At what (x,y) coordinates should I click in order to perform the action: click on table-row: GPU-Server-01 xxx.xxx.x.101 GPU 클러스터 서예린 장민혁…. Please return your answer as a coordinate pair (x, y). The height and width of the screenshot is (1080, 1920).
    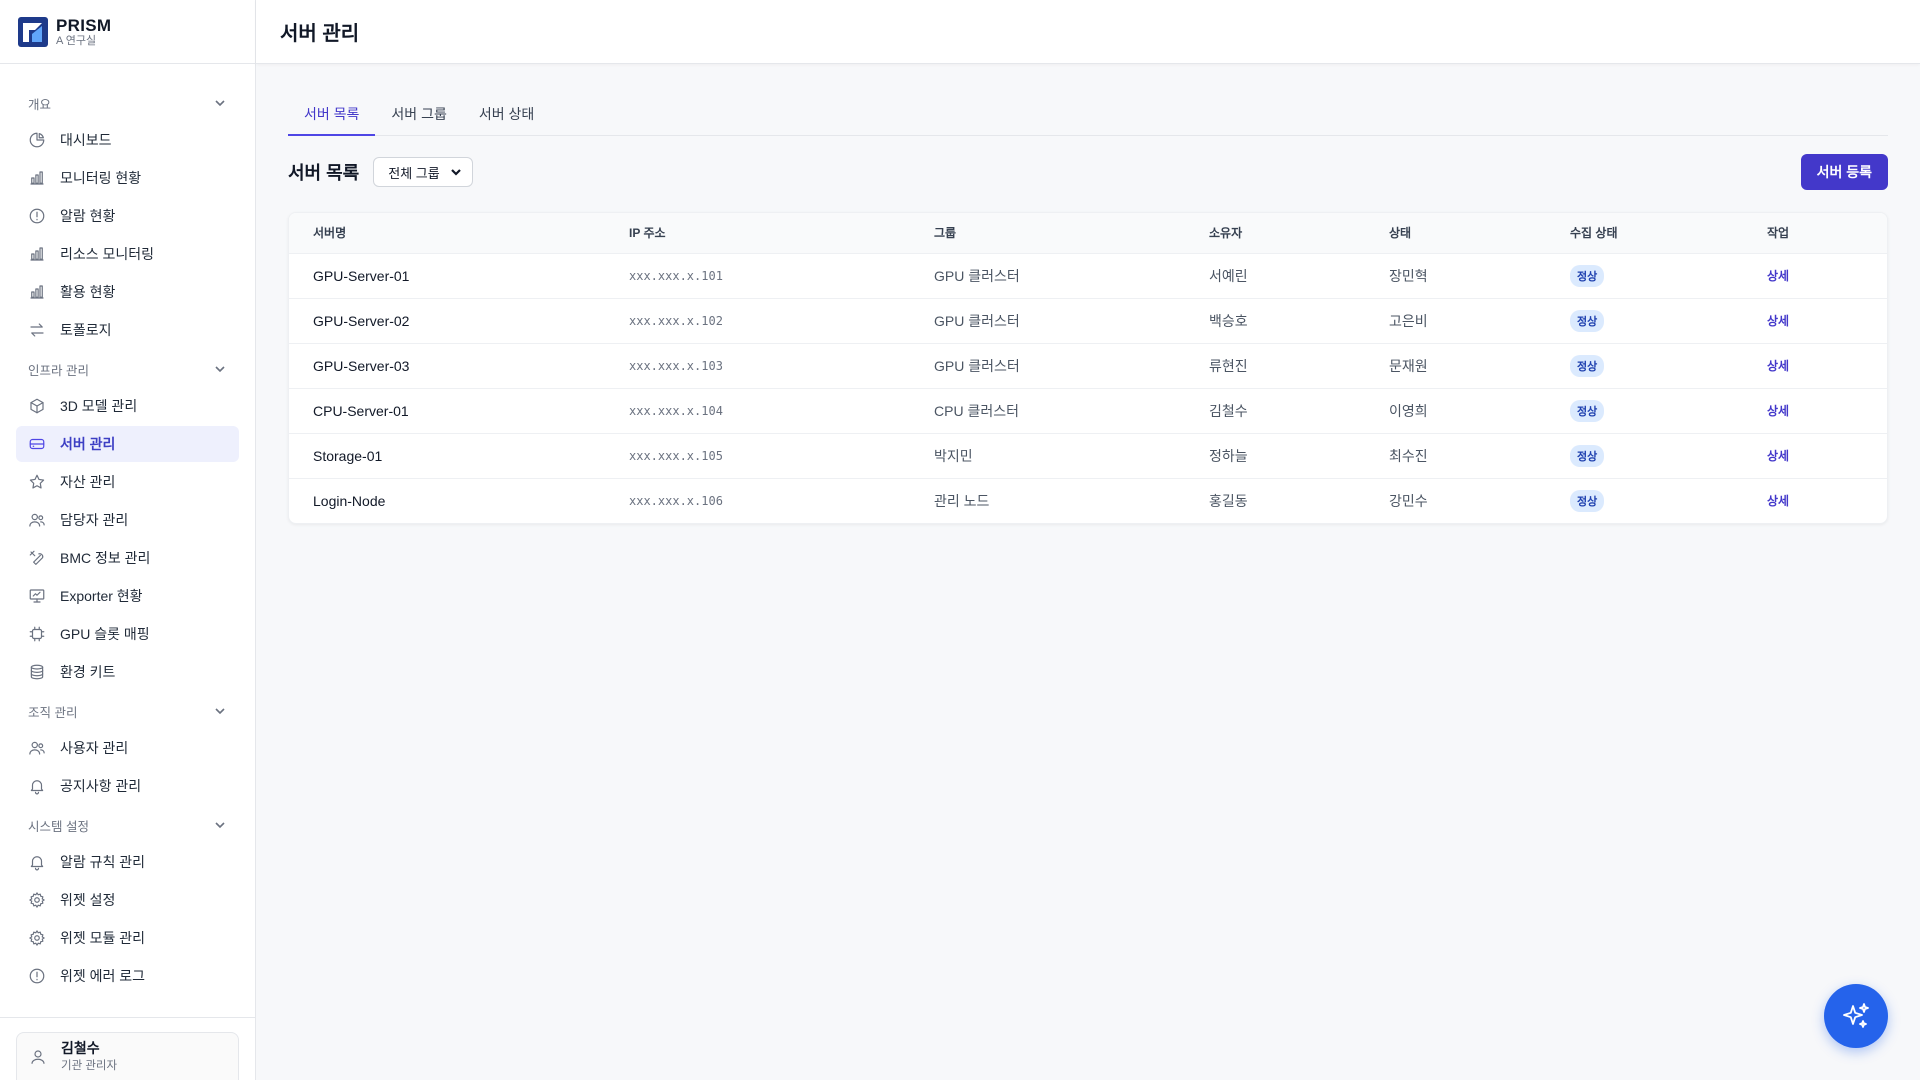
    Looking at the image, I should click on (1088, 275).